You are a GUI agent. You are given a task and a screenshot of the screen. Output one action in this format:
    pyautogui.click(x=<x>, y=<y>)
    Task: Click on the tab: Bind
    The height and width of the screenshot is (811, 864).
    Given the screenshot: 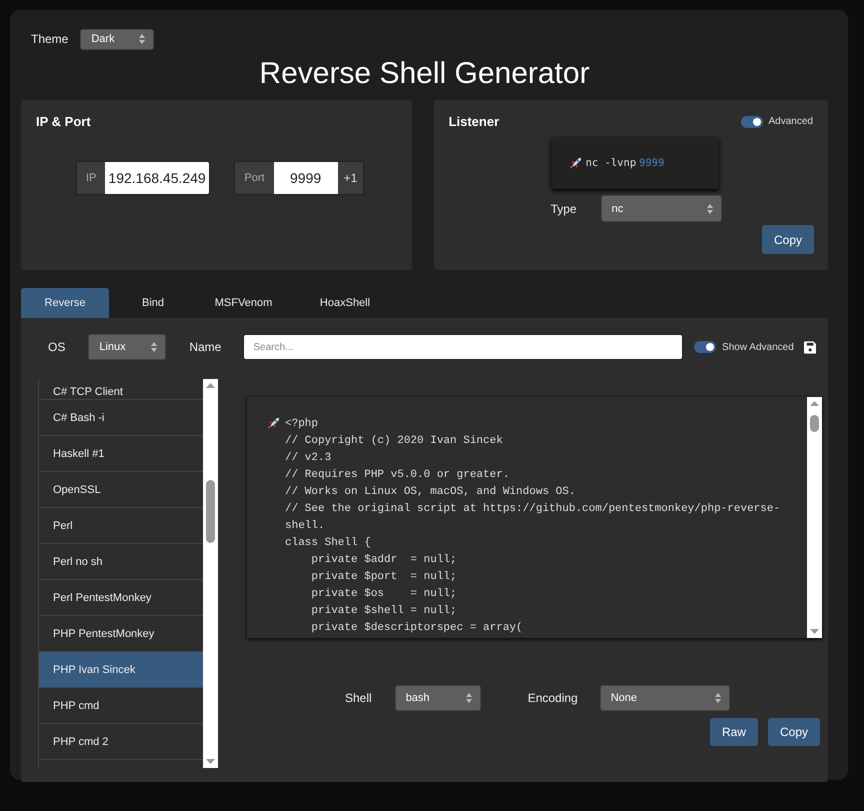 What is the action you would take?
    pyautogui.click(x=153, y=303)
    